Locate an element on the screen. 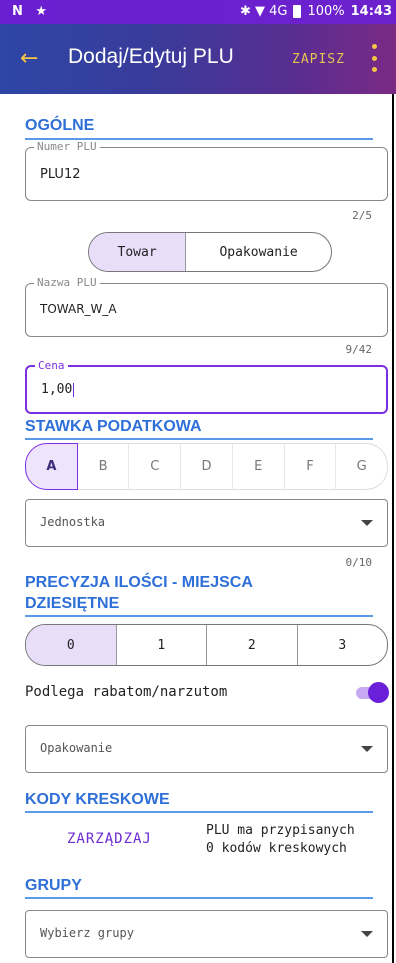 The height and width of the screenshot is (963, 396). type-toggle: Towar Opakowanie is located at coordinates (210, 252).